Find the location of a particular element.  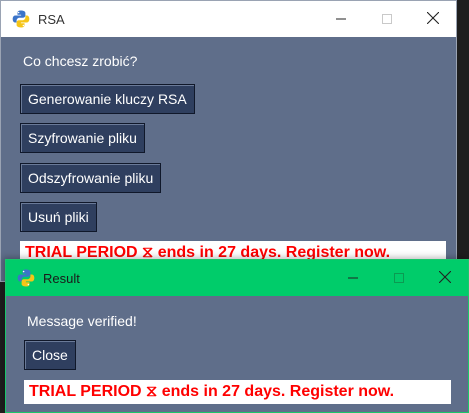

close-dialog-button: Close is located at coordinates (50, 355).